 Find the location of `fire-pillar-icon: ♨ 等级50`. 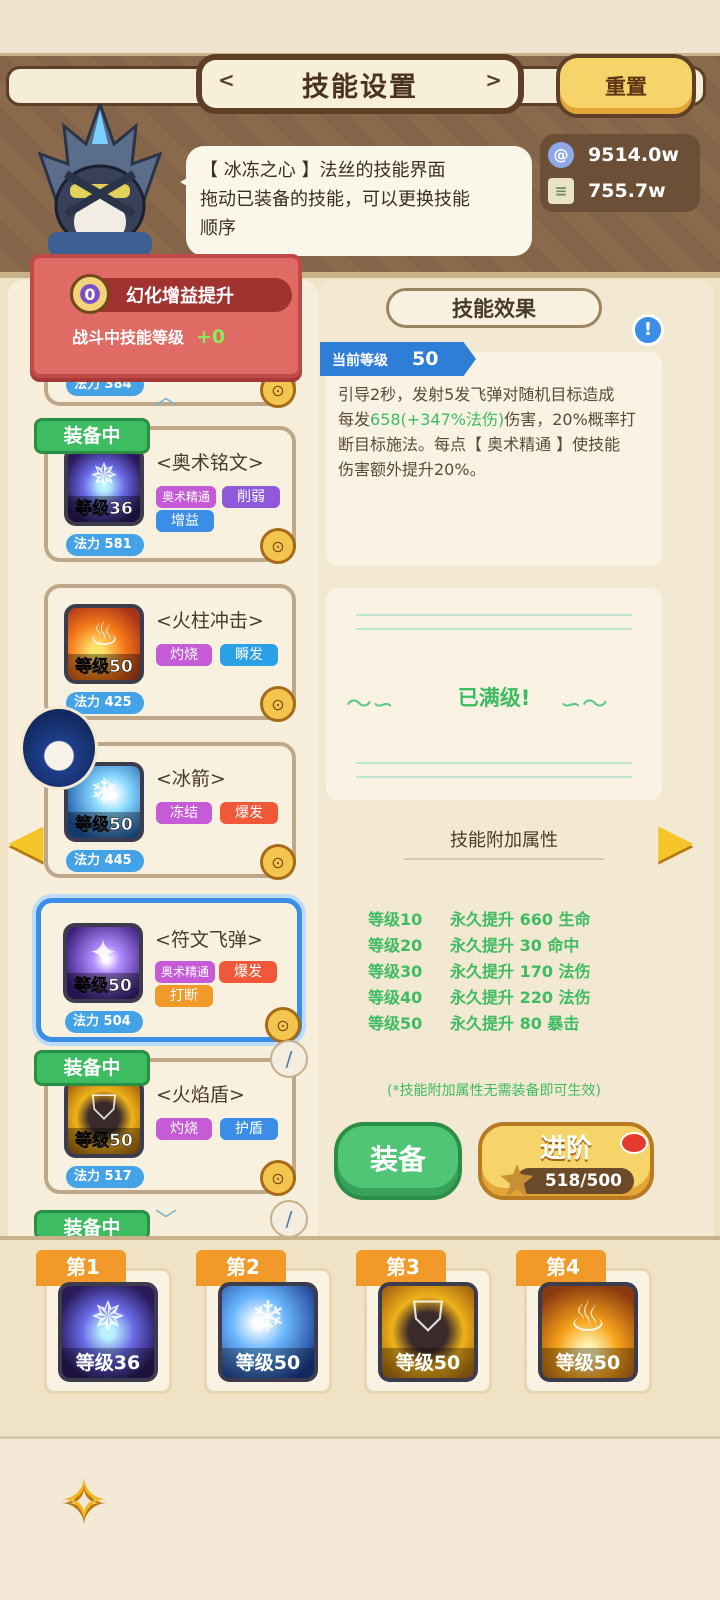

fire-pillar-icon: ♨ 等级50 is located at coordinates (104, 644).